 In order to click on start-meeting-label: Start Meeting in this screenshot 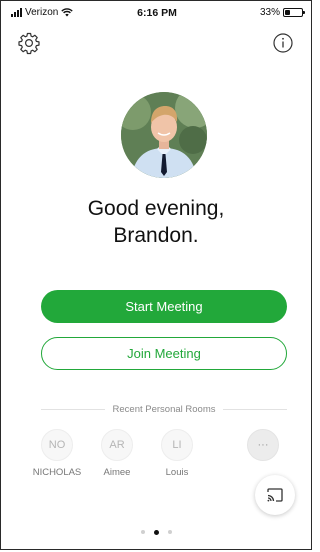, I will do `click(164, 306)`.